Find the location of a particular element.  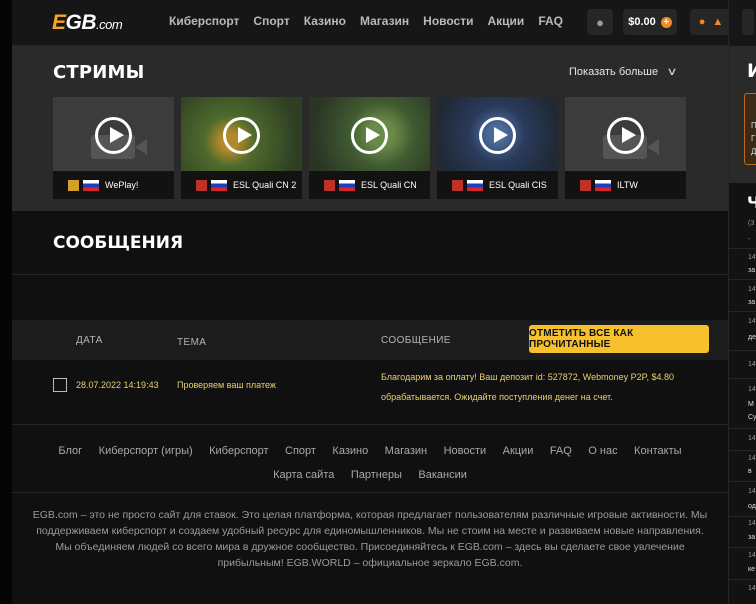

footer-link-news: Новости is located at coordinates (465, 451).